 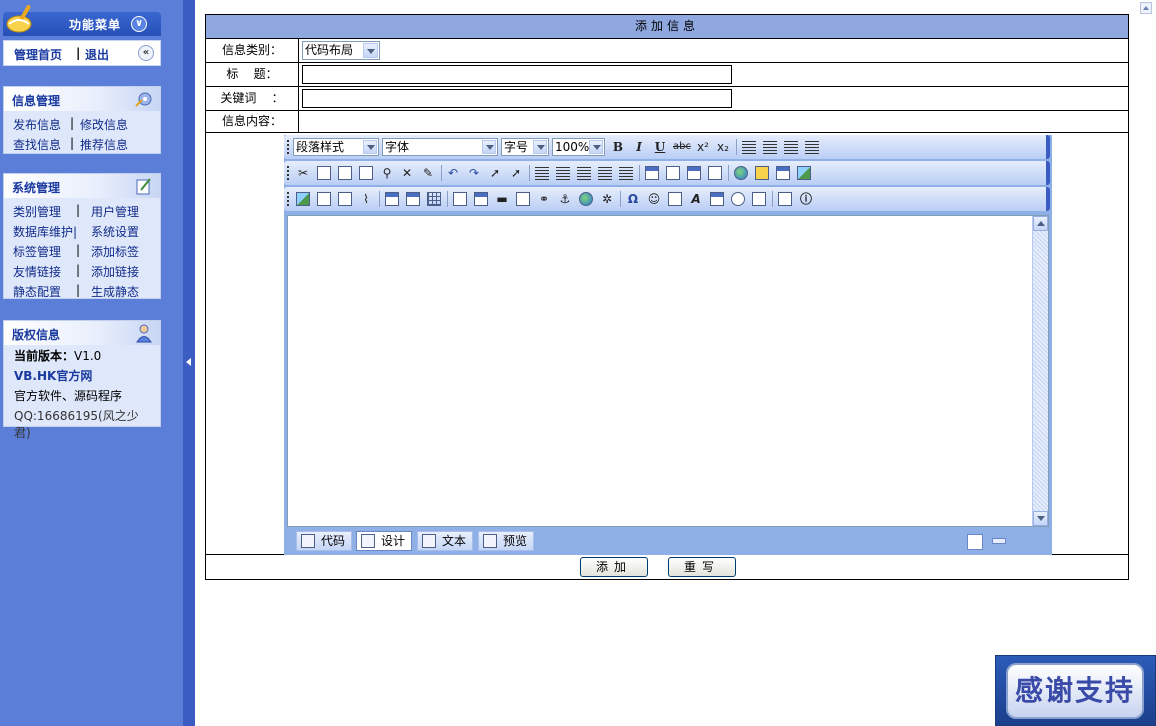 I want to click on special-char-icon: Ω, so click(x=633, y=199).